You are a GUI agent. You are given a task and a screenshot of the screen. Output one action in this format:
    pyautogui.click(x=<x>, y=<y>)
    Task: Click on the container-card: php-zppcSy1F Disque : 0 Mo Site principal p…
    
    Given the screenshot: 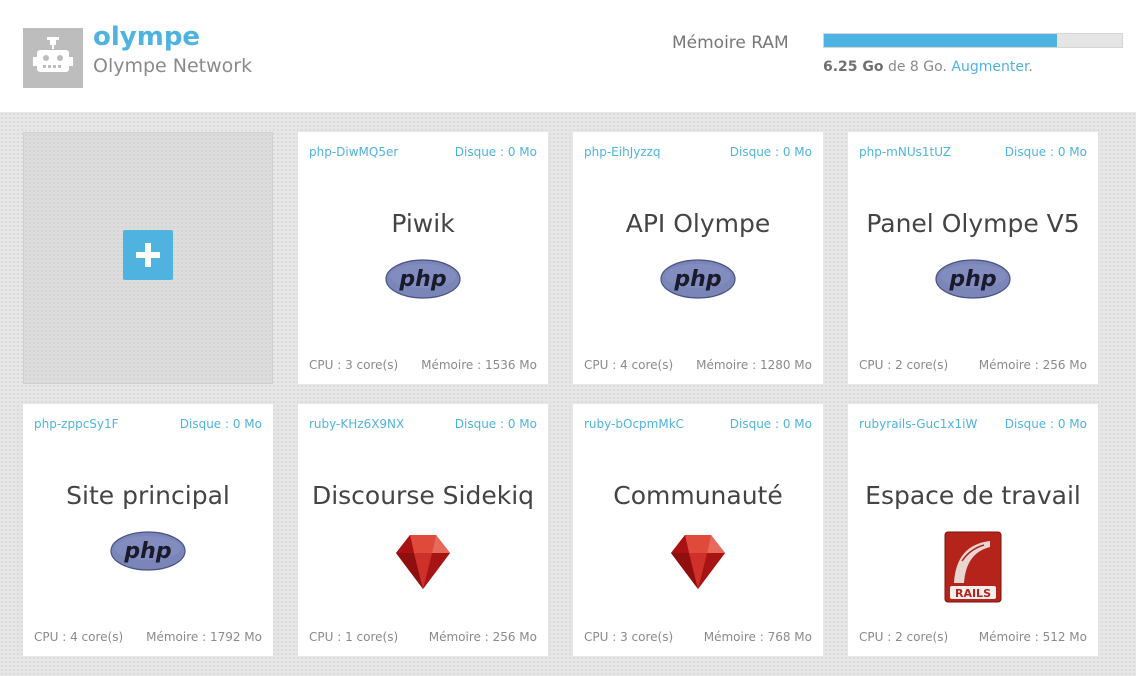 What is the action you would take?
    pyautogui.click(x=148, y=530)
    